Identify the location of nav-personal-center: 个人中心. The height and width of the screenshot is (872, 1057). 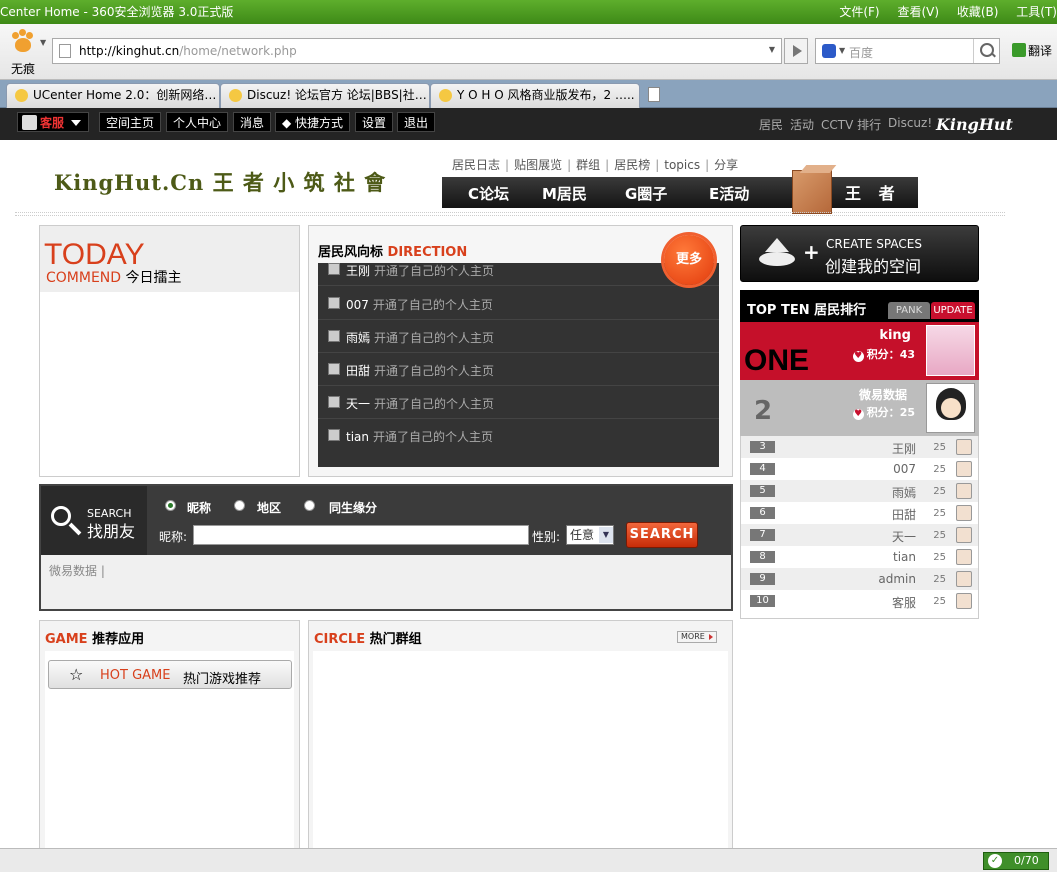
(197, 122).